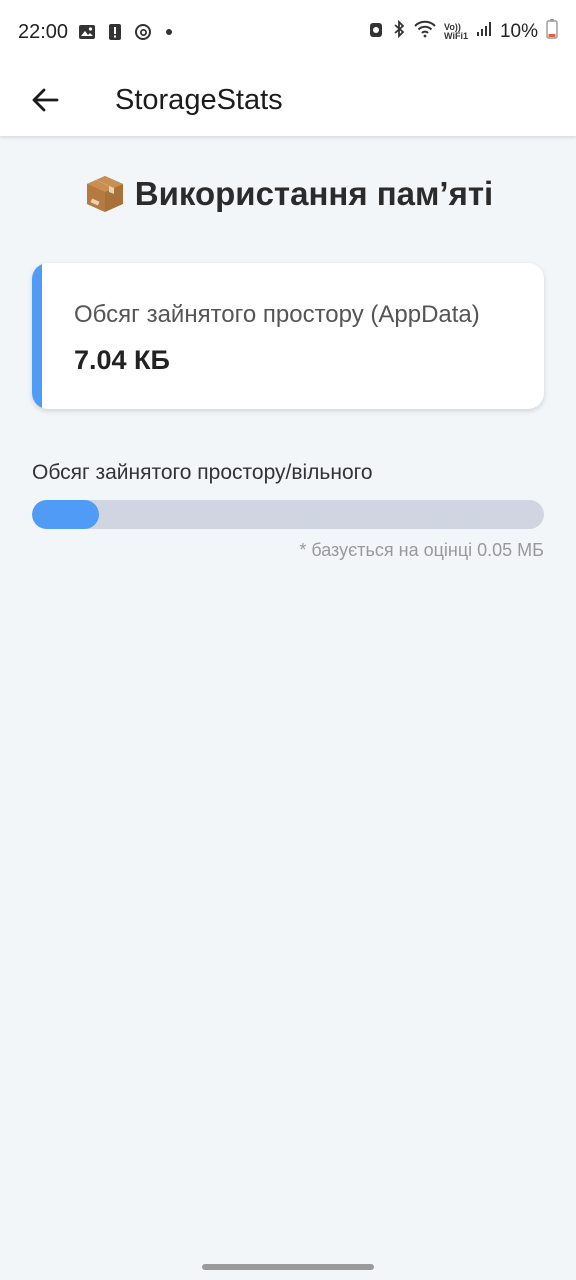 The width and height of the screenshot is (576, 1280). I want to click on usage-label: Обсяг зайнятого простору/вільного, so click(202, 472).